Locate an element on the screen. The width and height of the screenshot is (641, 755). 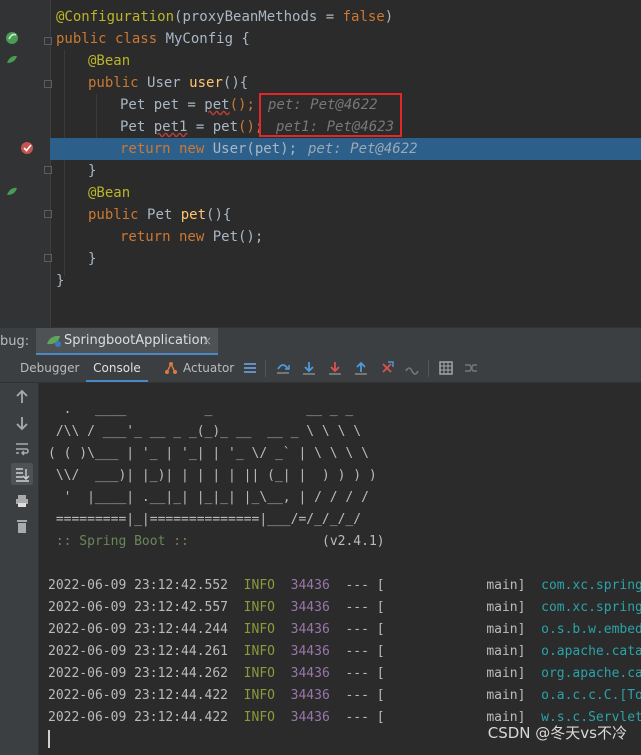
tab-console: Console is located at coordinates (117, 368).